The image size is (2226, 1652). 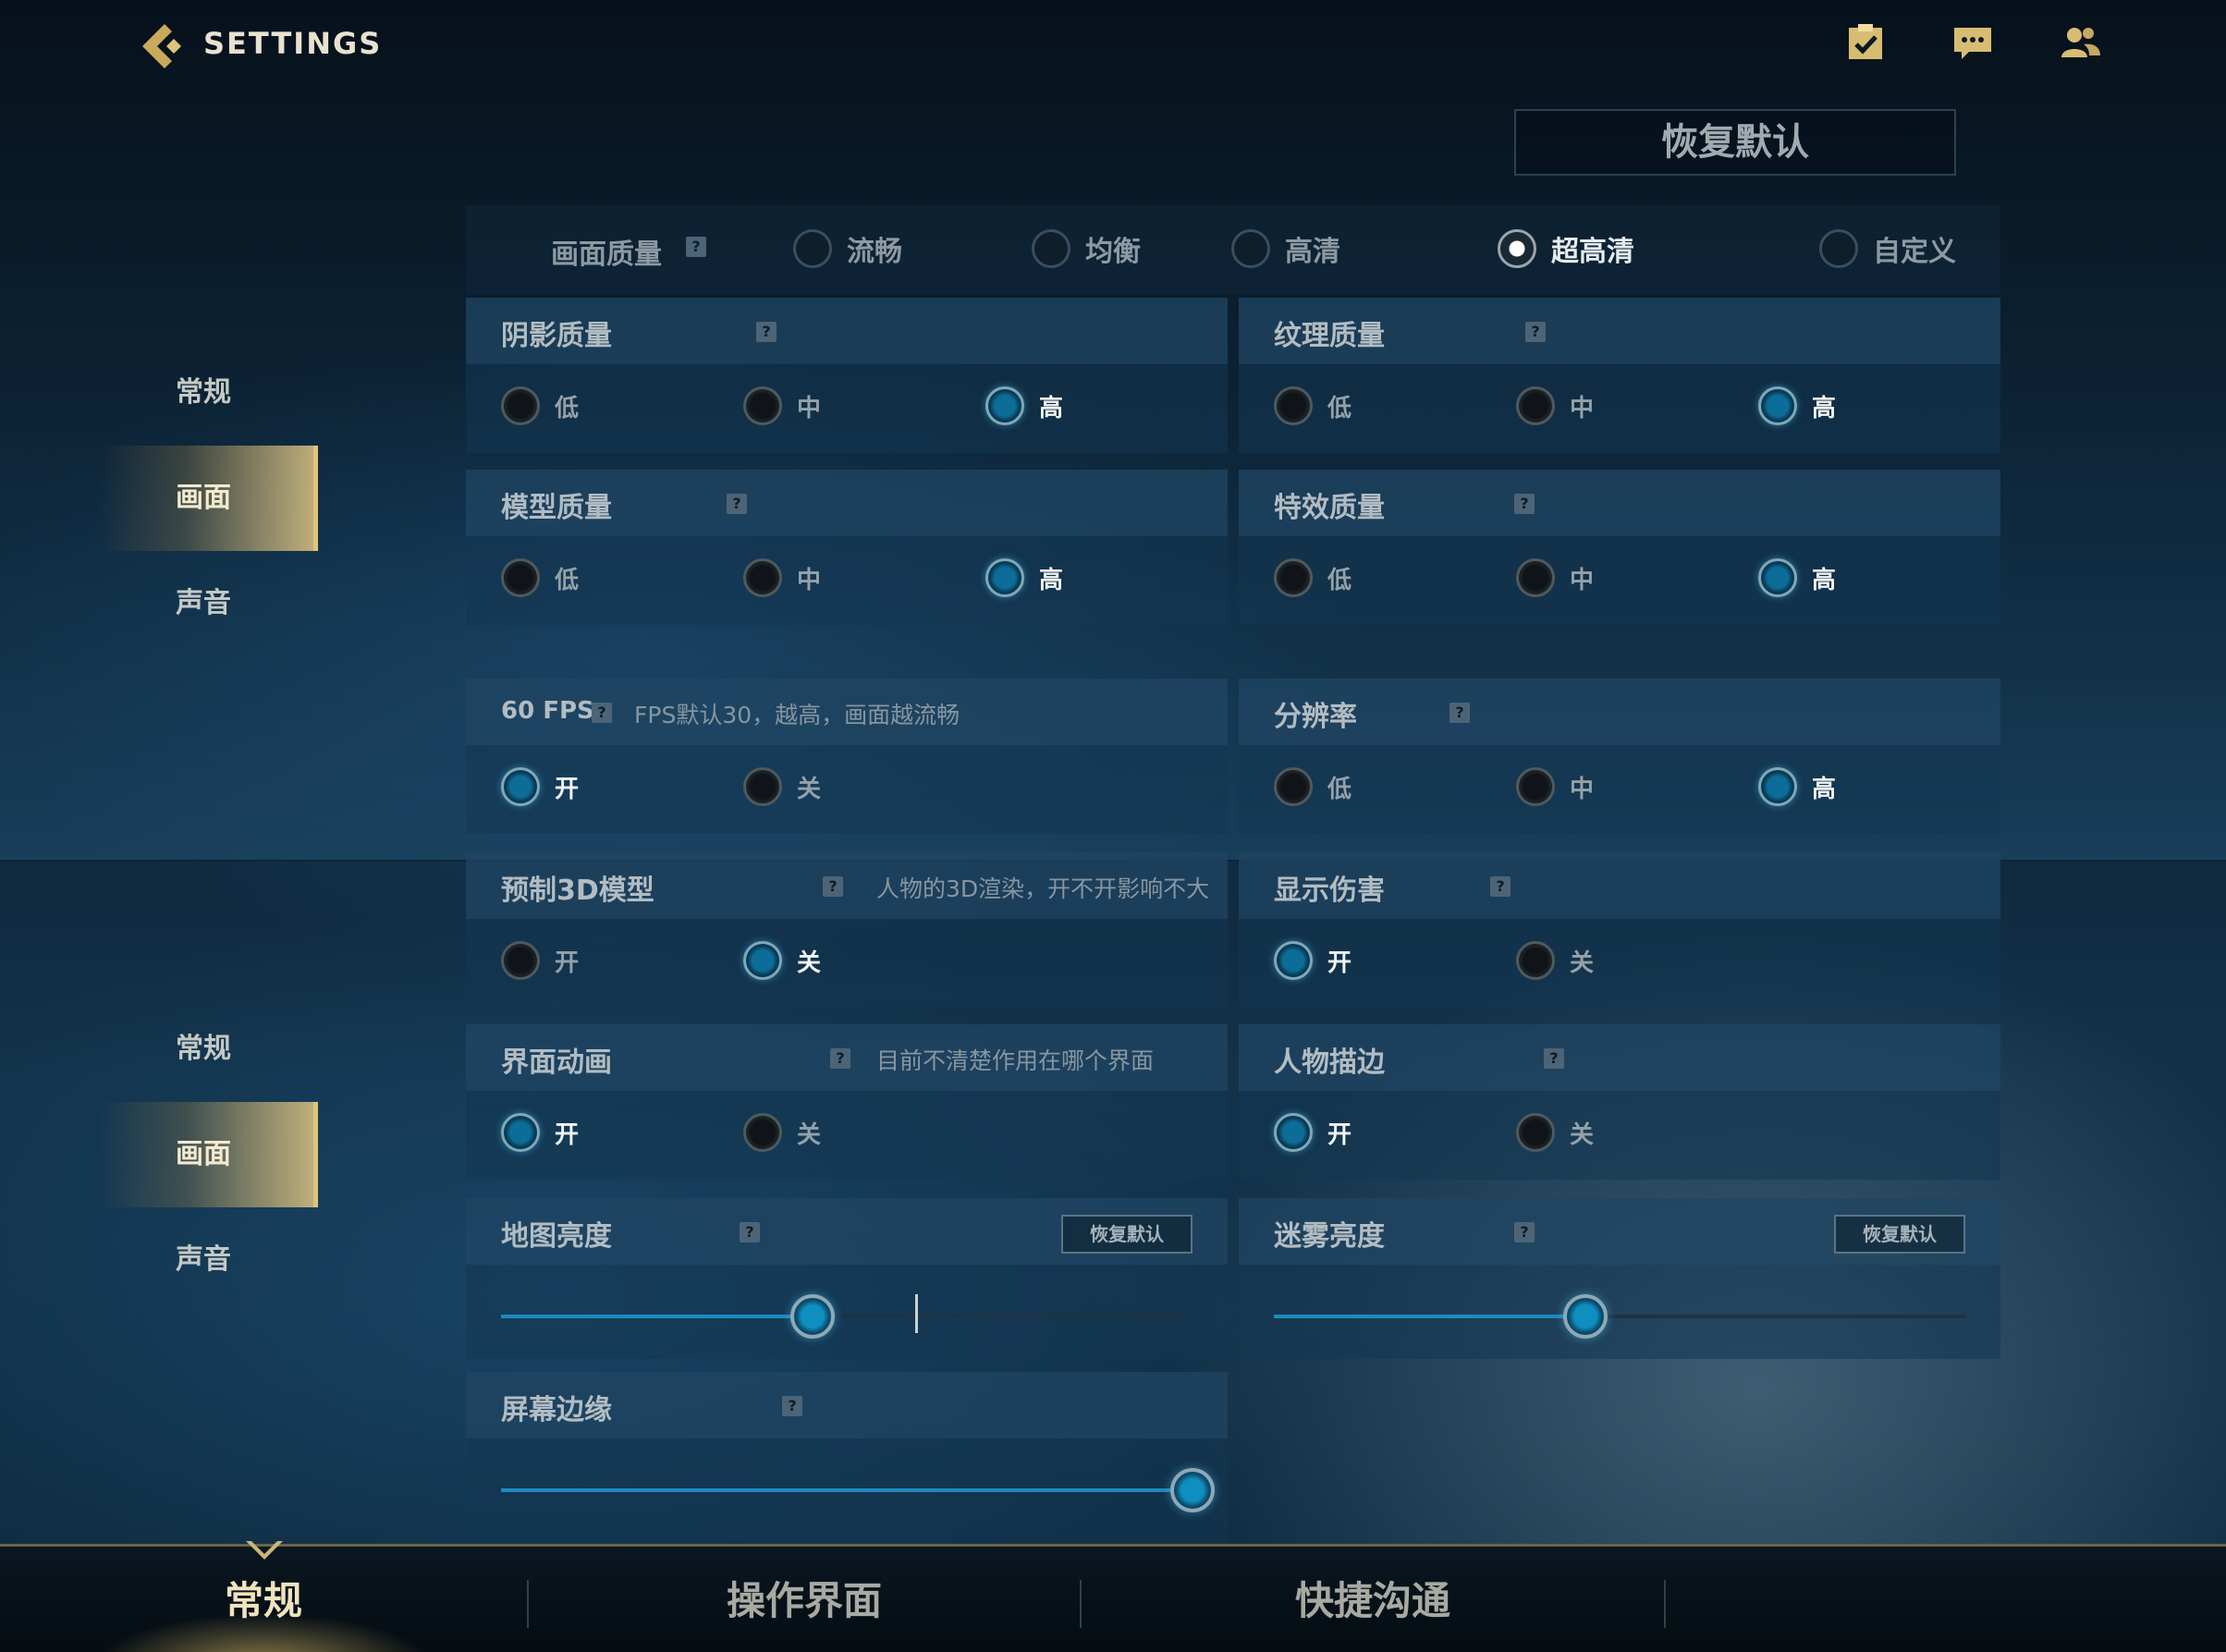 I want to click on friends-icon, so click(x=2080, y=42).